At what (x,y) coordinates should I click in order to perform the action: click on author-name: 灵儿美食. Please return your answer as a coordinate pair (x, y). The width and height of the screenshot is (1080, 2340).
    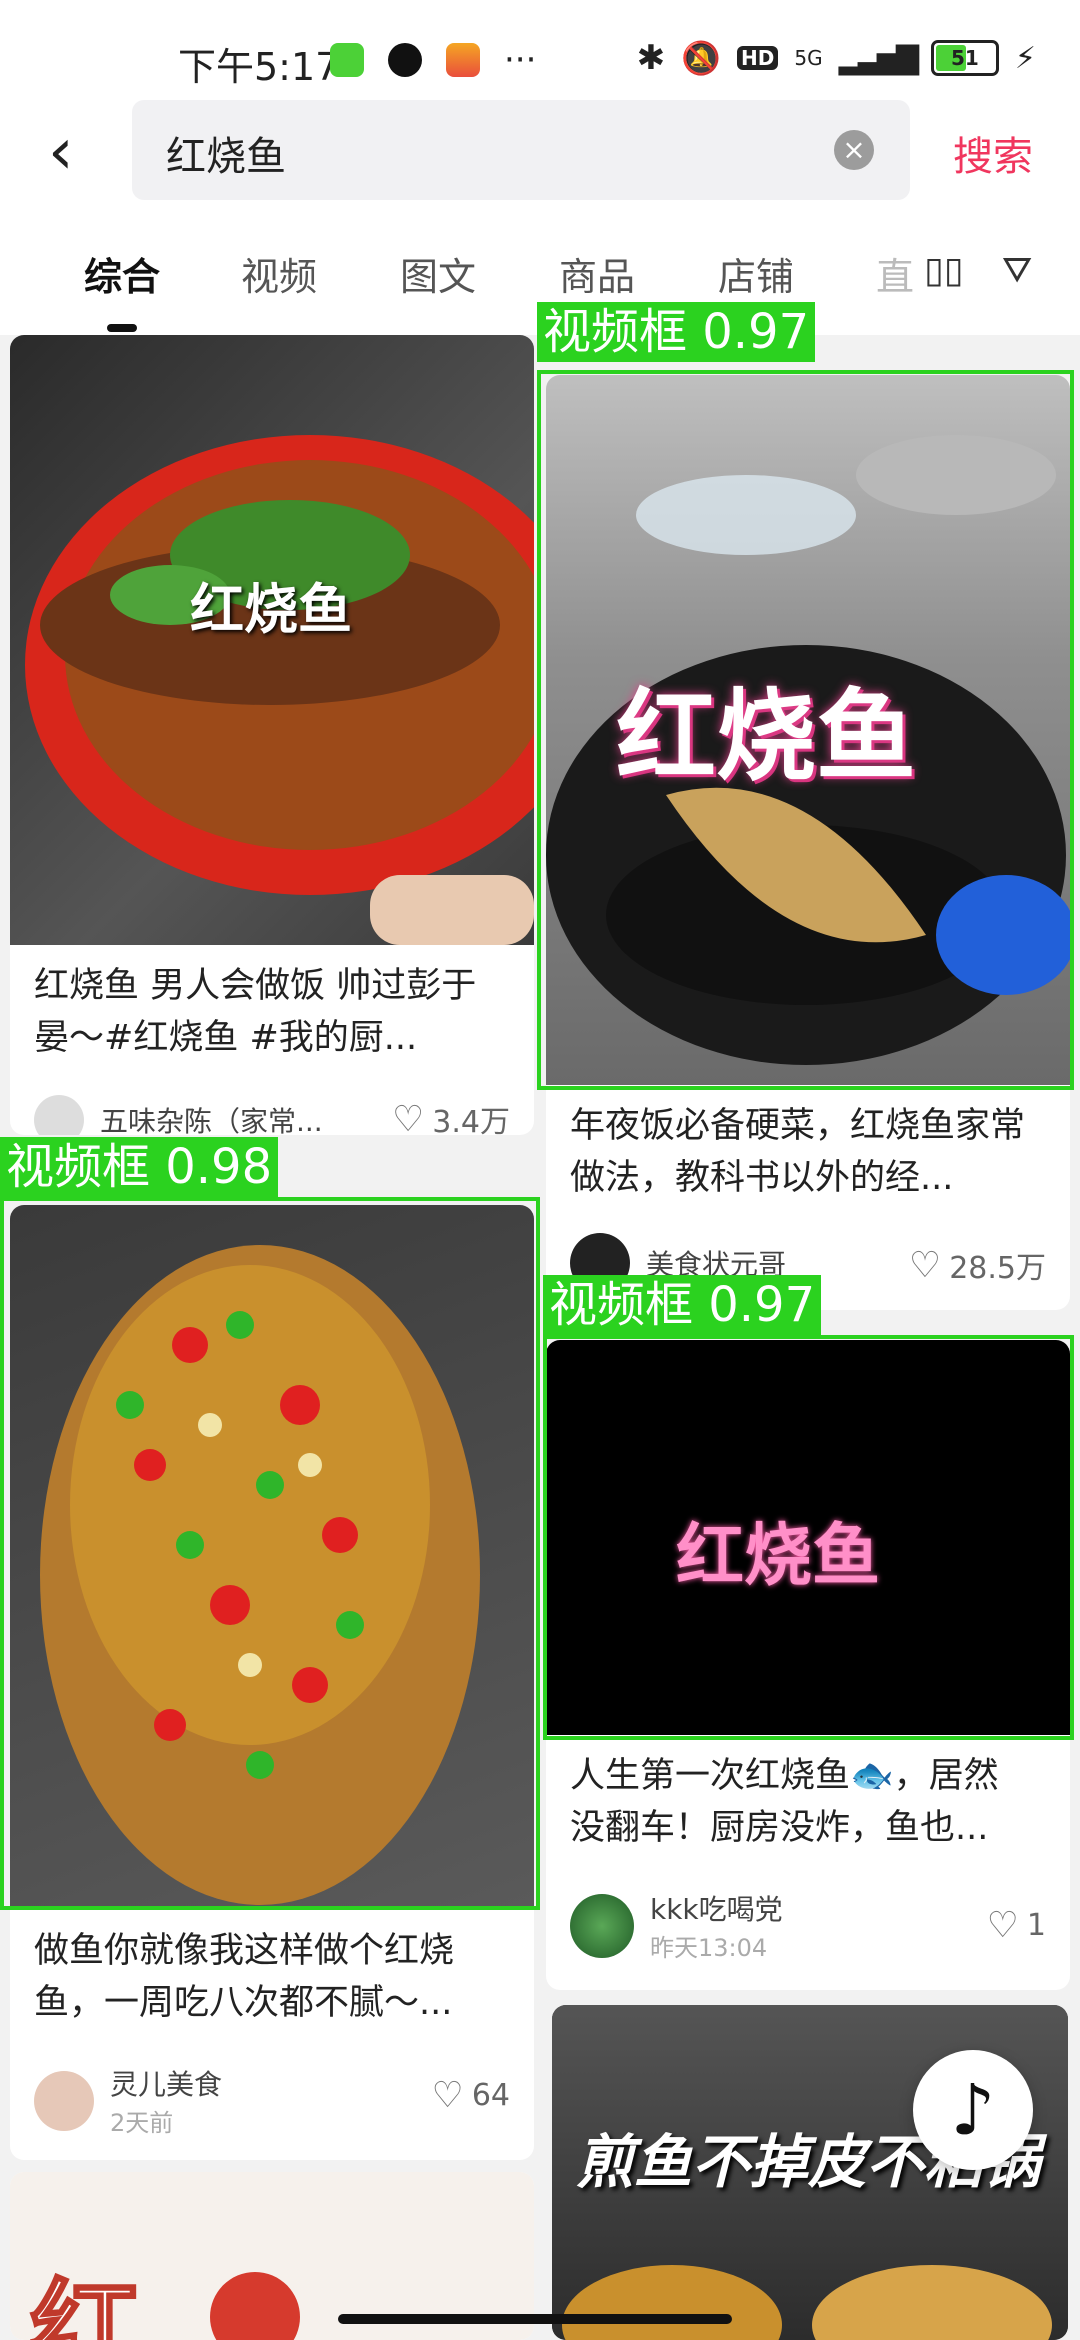
    Looking at the image, I should click on (166, 2084).